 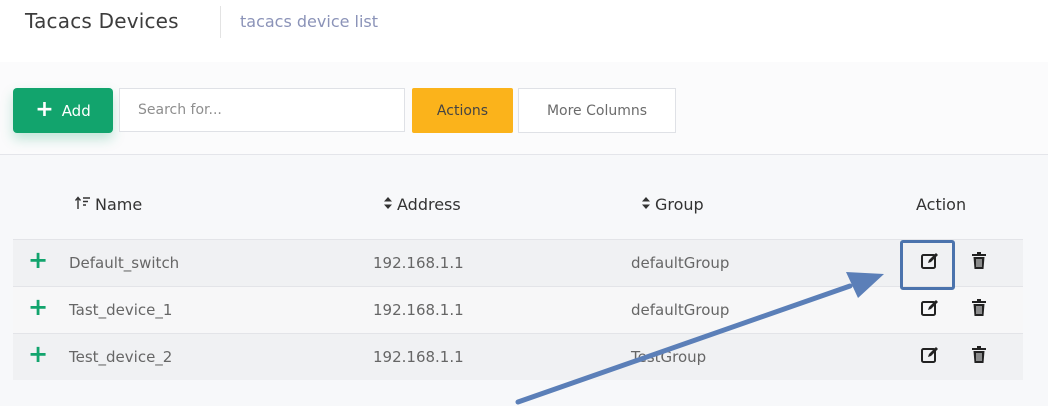 I want to click on table-header: Name Address Group Action, so click(x=518, y=211).